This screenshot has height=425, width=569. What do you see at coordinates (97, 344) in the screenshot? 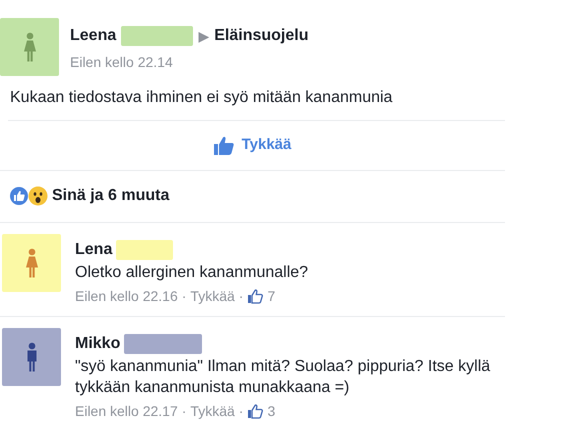
I see `commenter-name: Mikko` at bounding box center [97, 344].